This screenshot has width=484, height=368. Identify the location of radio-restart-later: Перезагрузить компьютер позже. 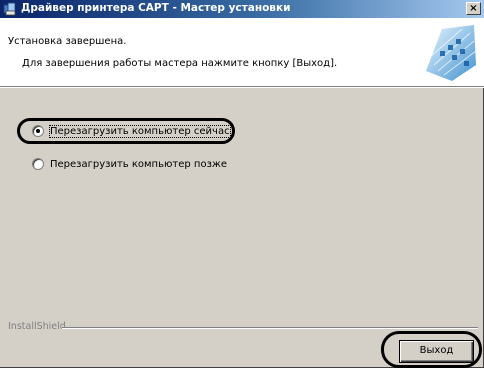
(129, 164).